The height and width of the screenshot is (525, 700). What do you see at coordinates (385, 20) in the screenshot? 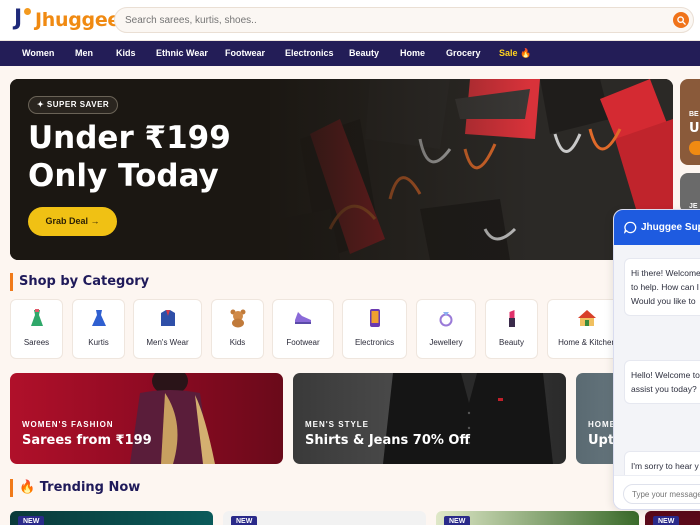
I see `search-input` at bounding box center [385, 20].